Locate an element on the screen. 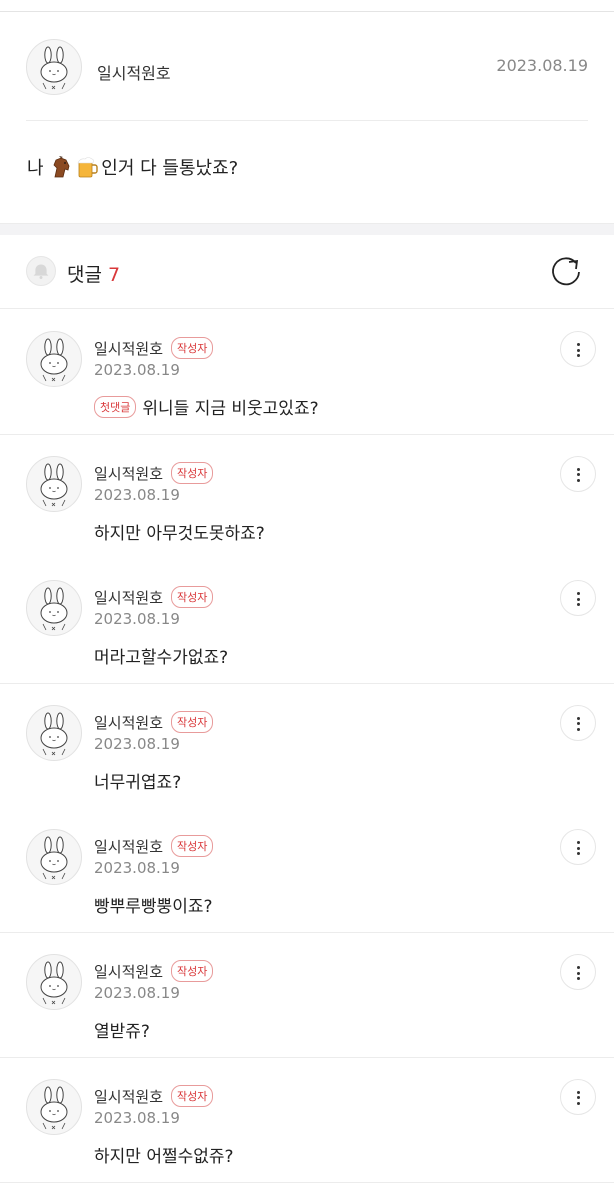 This screenshot has width=614, height=1200. comment-item: 일시적원호 작성자 2023.08.19 첫댓글 위니들 지금 비웃고있죠? is located at coordinates (307, 372).